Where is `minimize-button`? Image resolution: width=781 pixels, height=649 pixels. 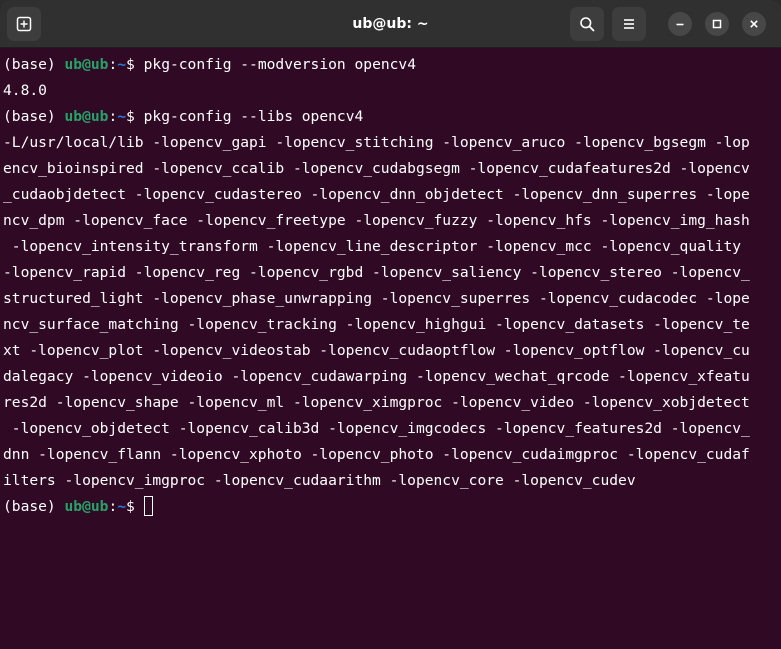
minimize-button is located at coordinates (680, 24).